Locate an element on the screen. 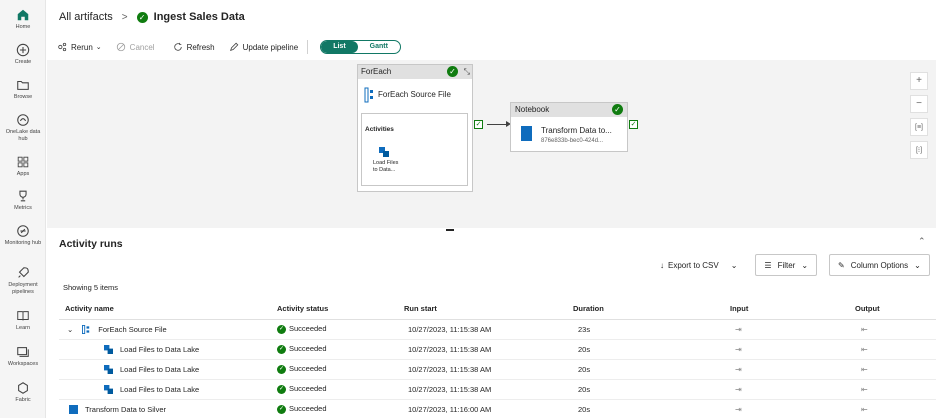  duration: 23s is located at coordinates (625, 329).